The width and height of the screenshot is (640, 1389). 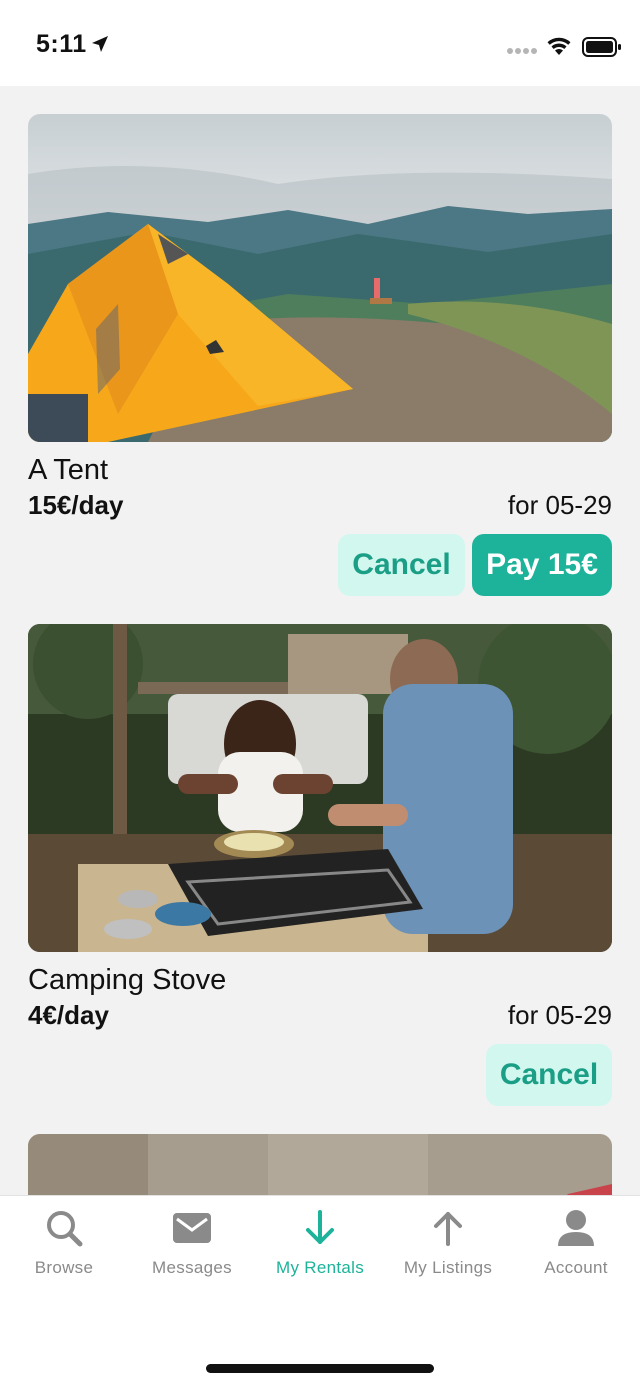 What do you see at coordinates (559, 46) in the screenshot?
I see `wifi-icon` at bounding box center [559, 46].